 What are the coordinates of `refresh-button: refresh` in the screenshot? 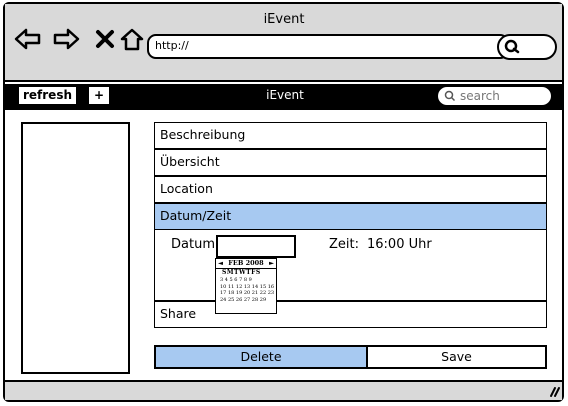 It's located at (47, 95).